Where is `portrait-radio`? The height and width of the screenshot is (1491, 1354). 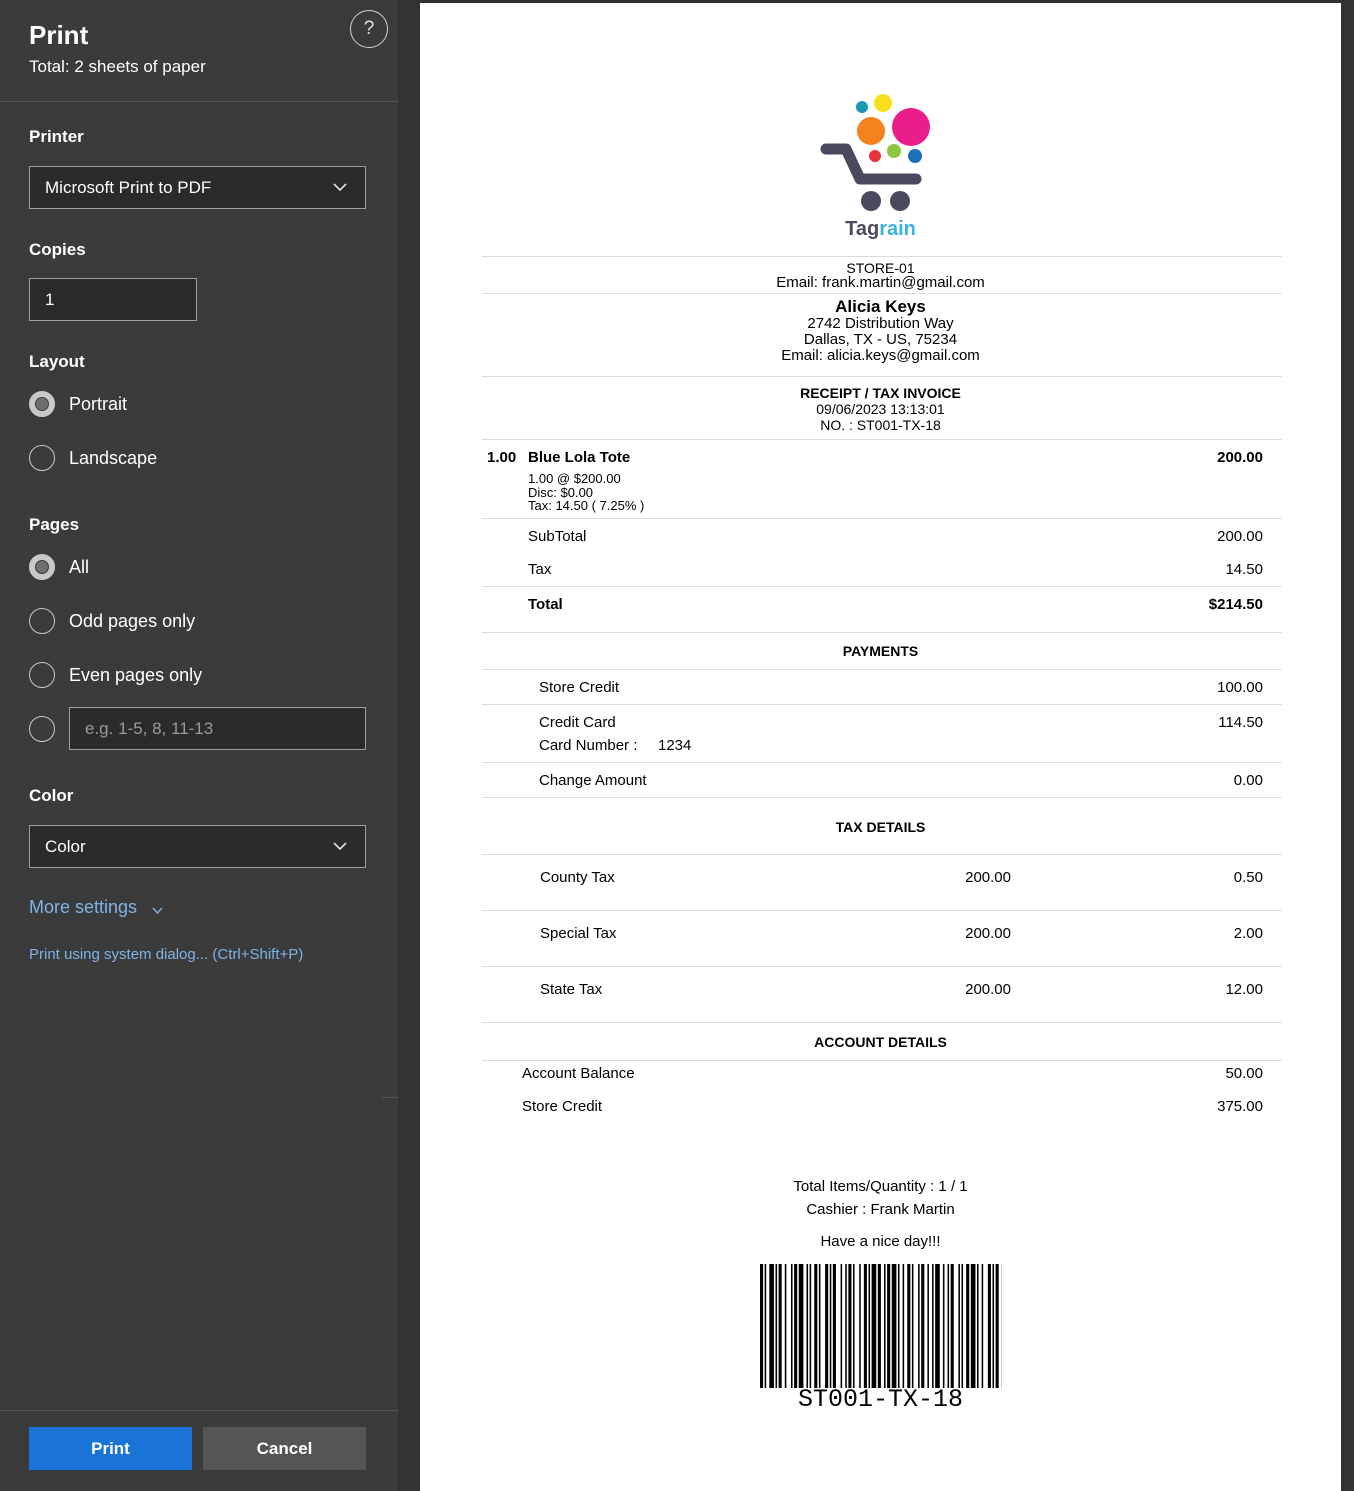
portrait-radio is located at coordinates (42, 404).